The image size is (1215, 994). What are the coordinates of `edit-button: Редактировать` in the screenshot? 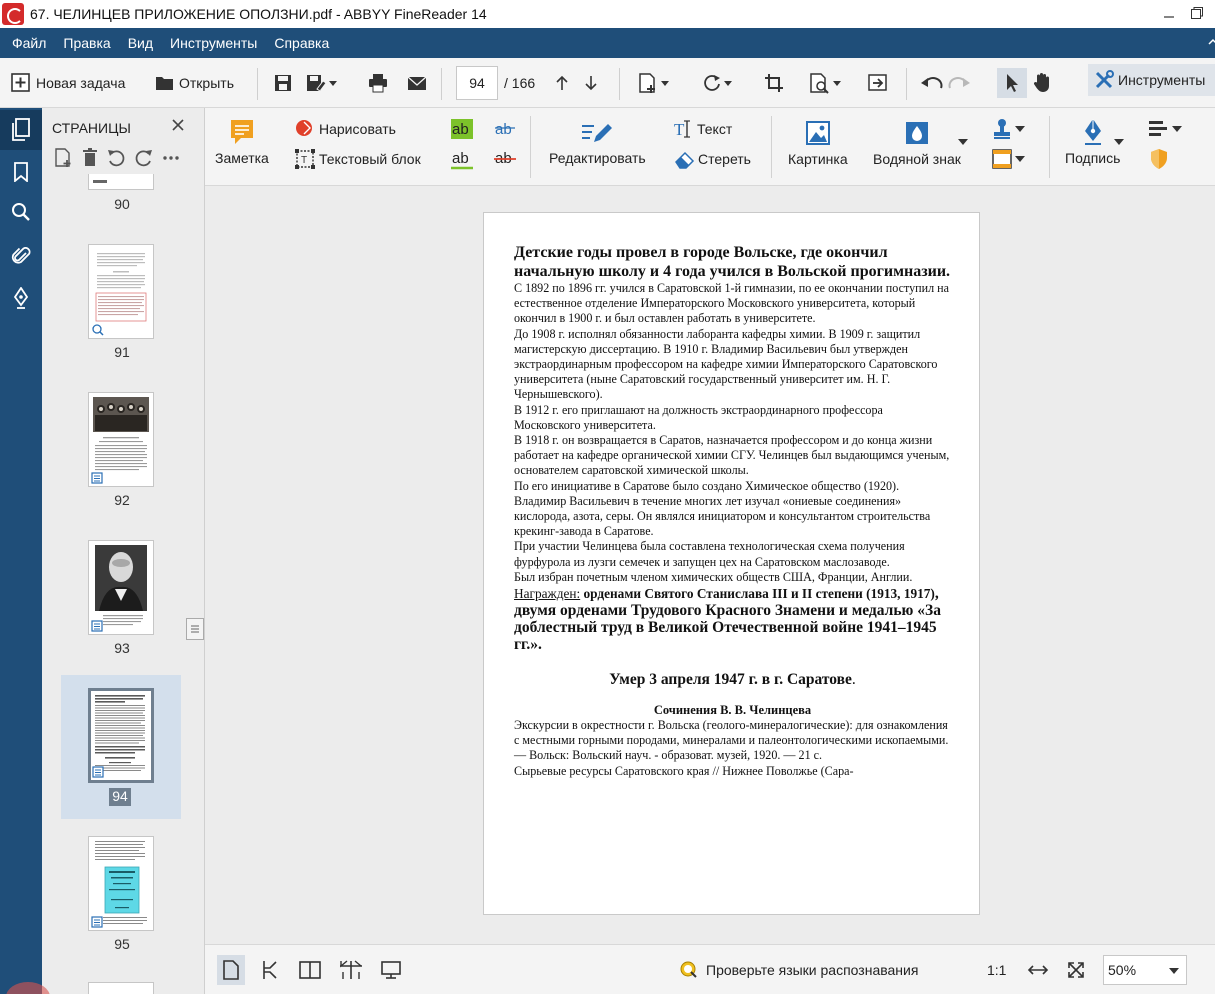 It's located at (597, 142).